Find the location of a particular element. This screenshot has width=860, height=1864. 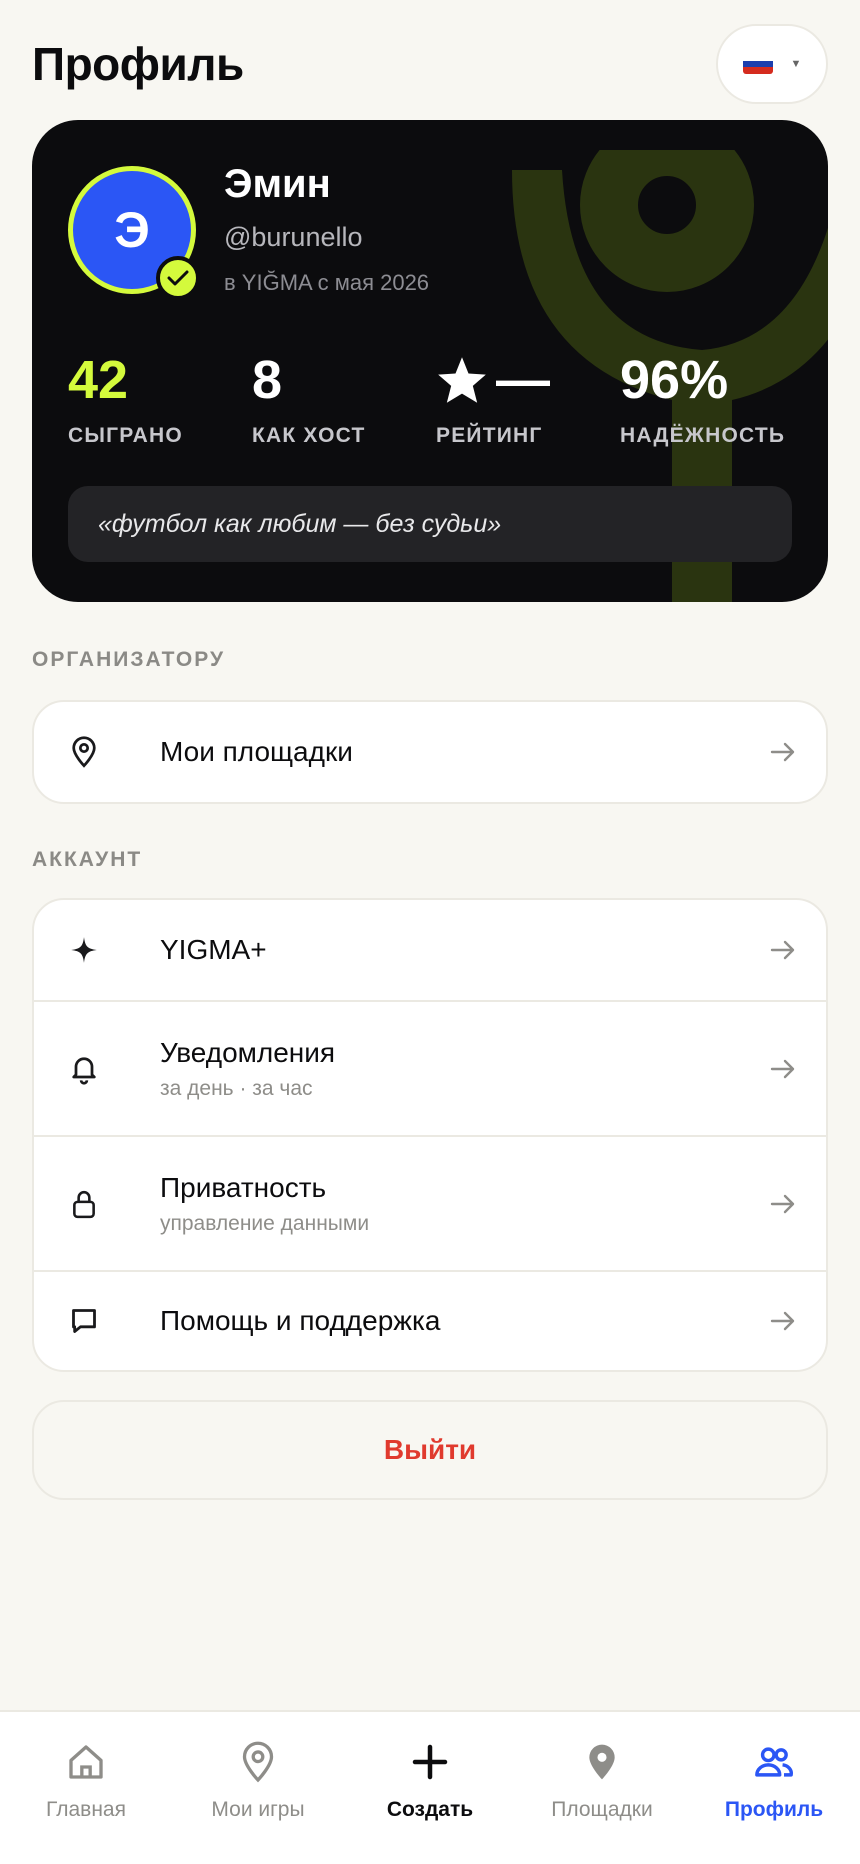

sparkle-icon is located at coordinates (84, 950).